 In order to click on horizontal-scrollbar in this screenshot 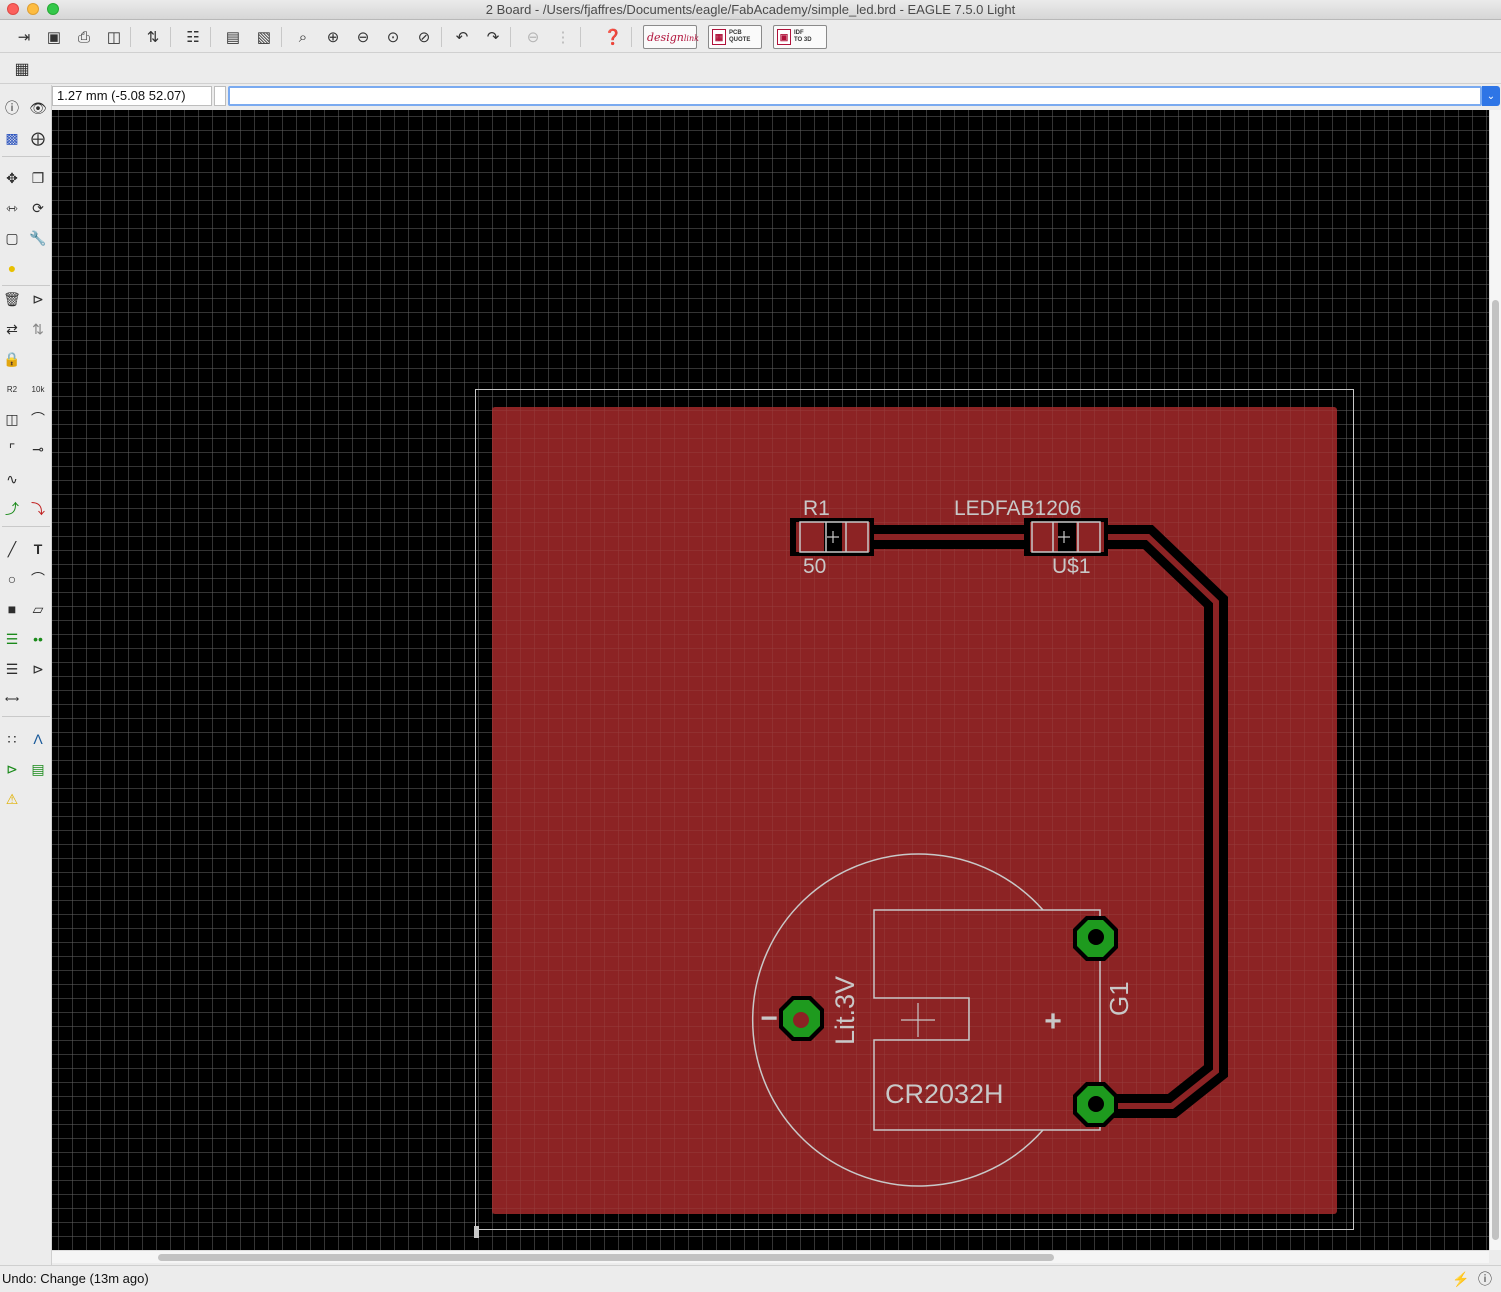, I will do `click(770, 1256)`.